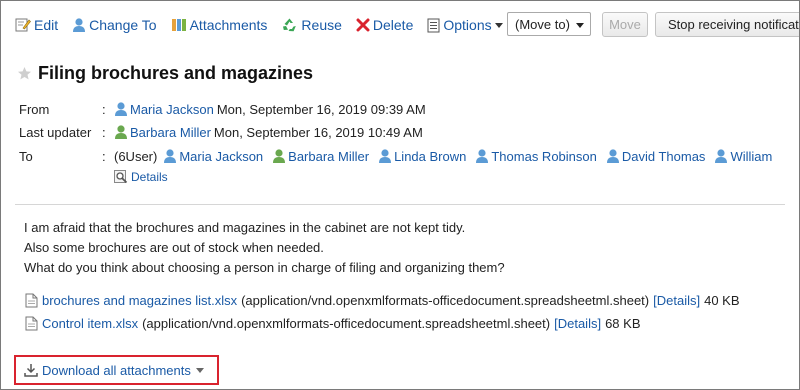 This screenshot has width=800, height=390. I want to click on stop-notifications-button: Stop receiving notifications, so click(727, 24).